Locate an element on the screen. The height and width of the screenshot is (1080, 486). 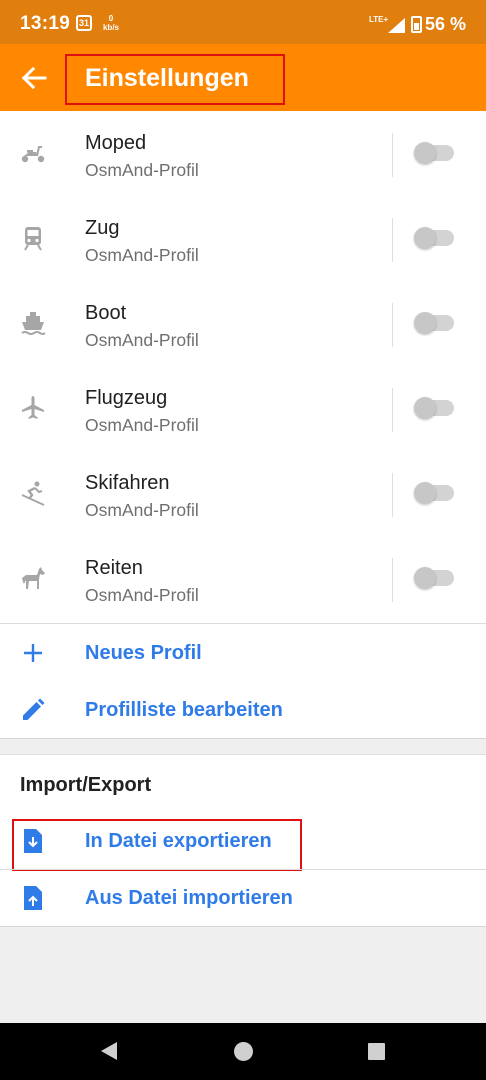
profile-toggle-reiten is located at coordinates (434, 578).